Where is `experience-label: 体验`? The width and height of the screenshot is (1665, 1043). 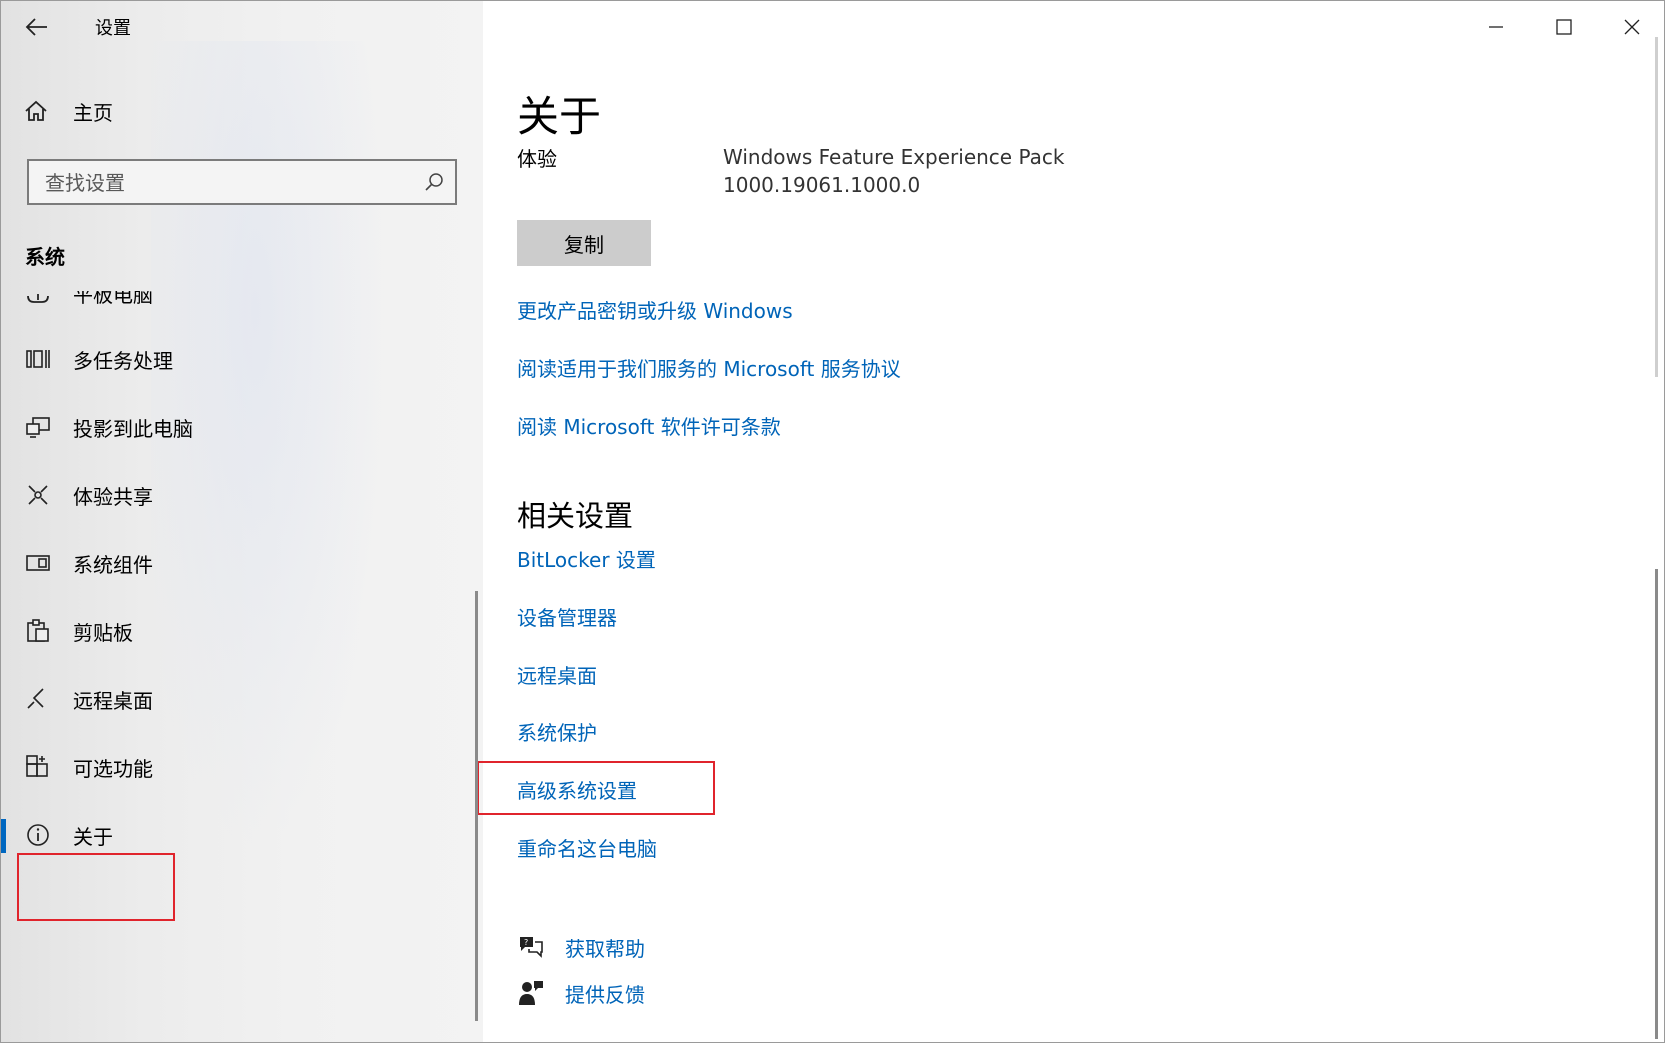 experience-label: 体验 is located at coordinates (537, 159).